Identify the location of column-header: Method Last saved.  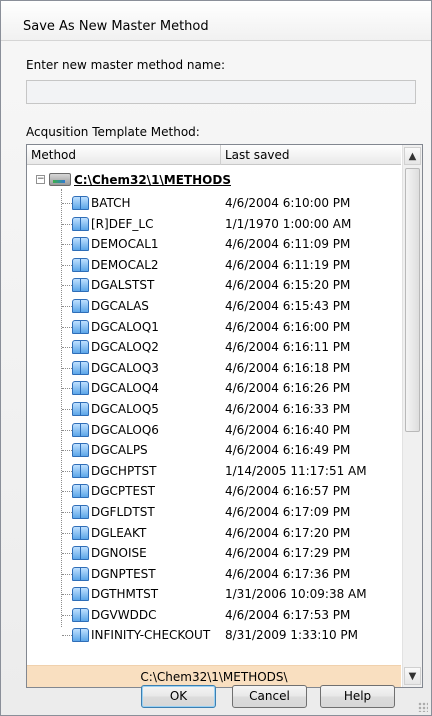
(214, 155).